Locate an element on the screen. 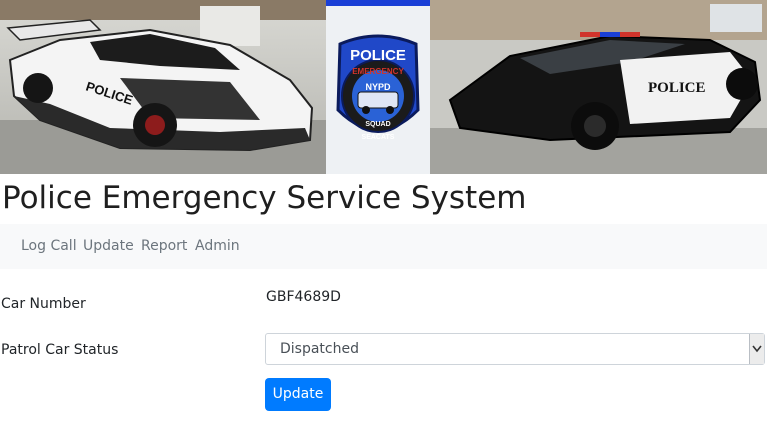  car-number-value: GBF4689D is located at coordinates (303, 297).